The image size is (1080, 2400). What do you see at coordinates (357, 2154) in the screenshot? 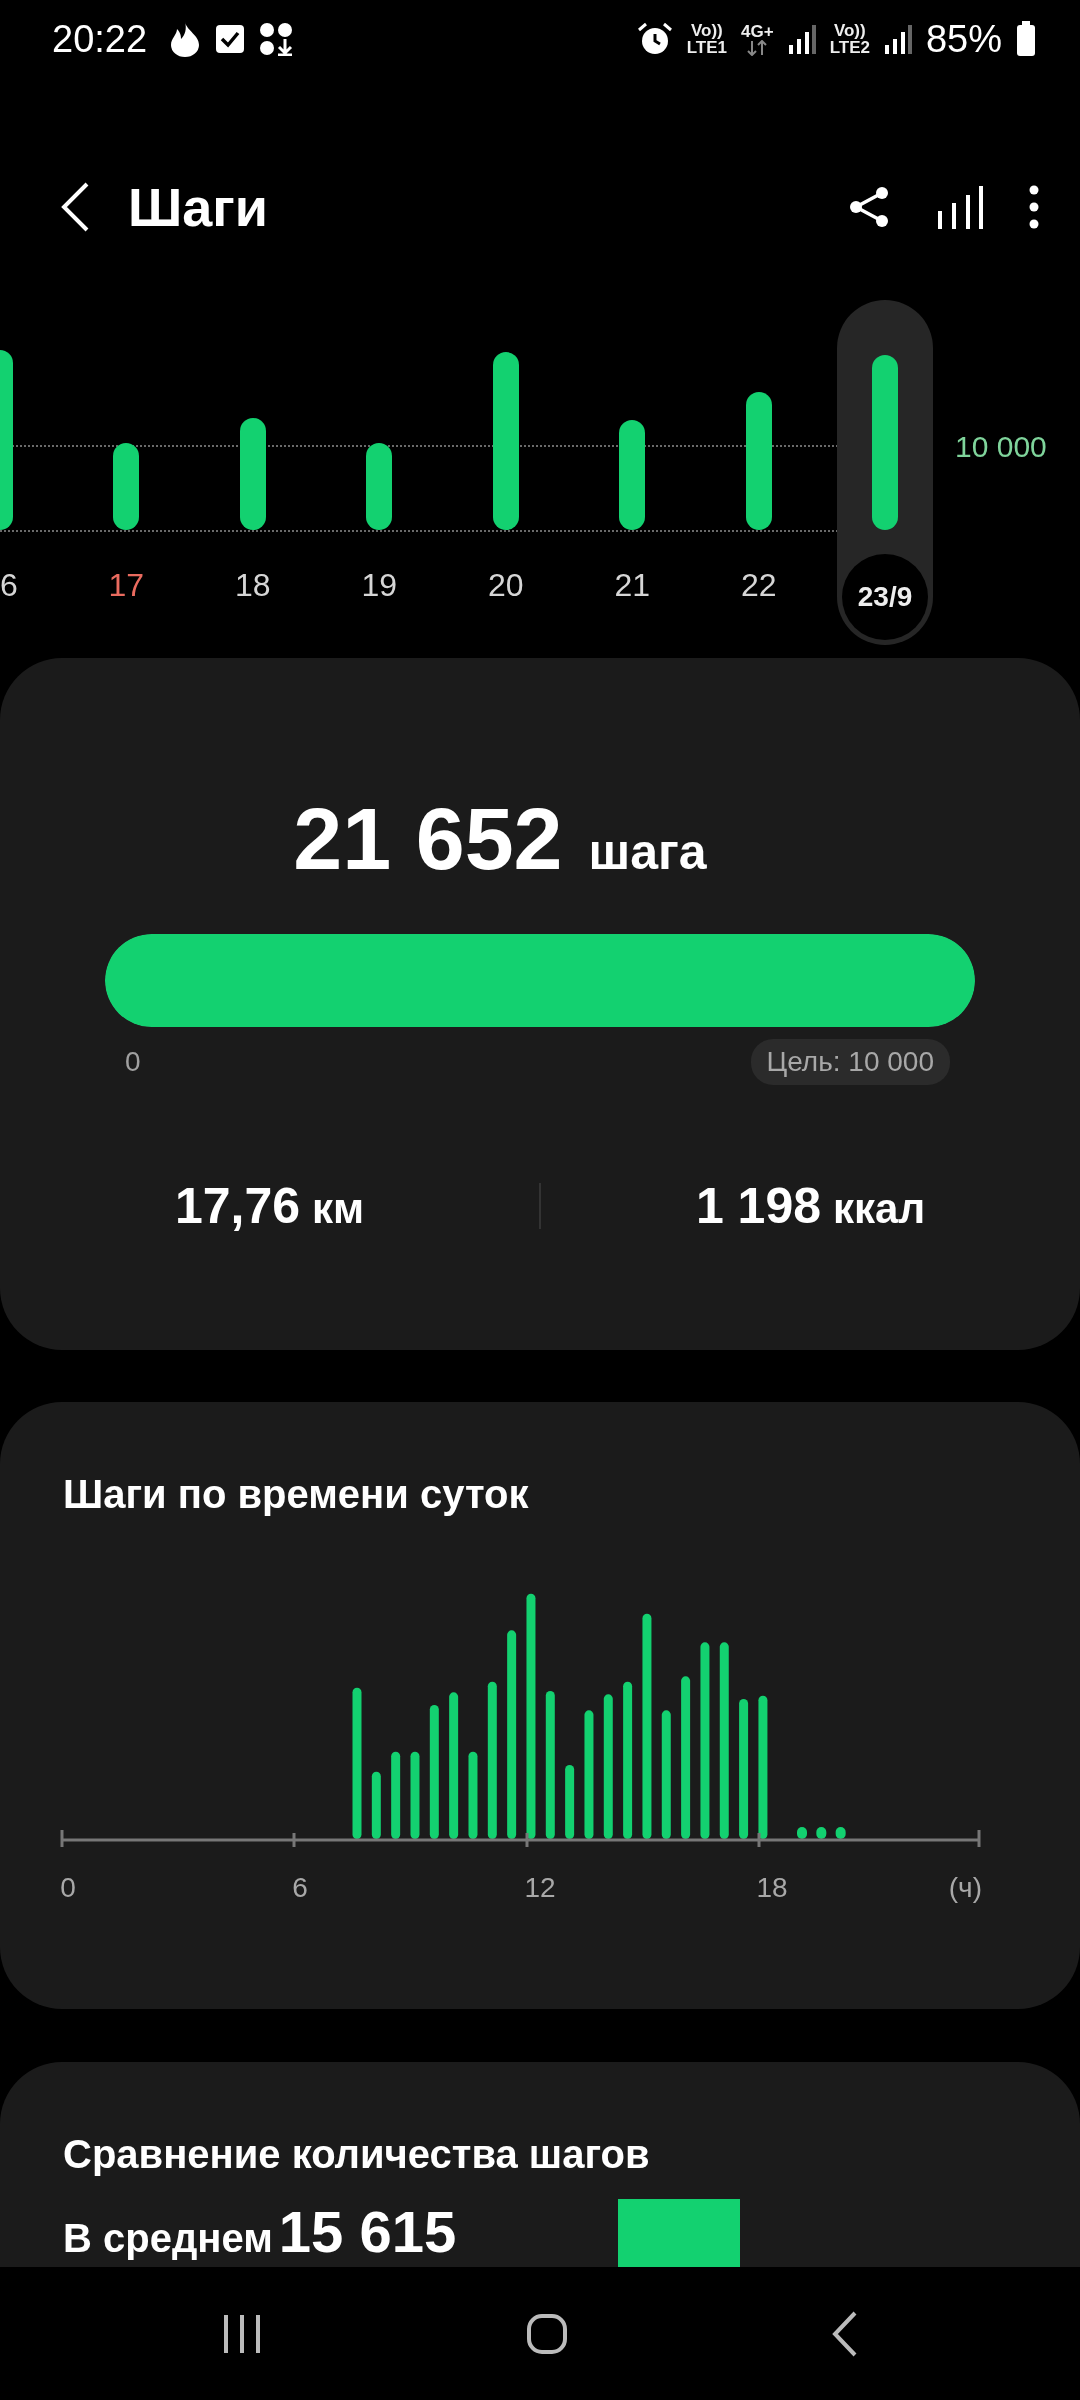
I see `card-title: Сравнение количества шагов` at bounding box center [357, 2154].